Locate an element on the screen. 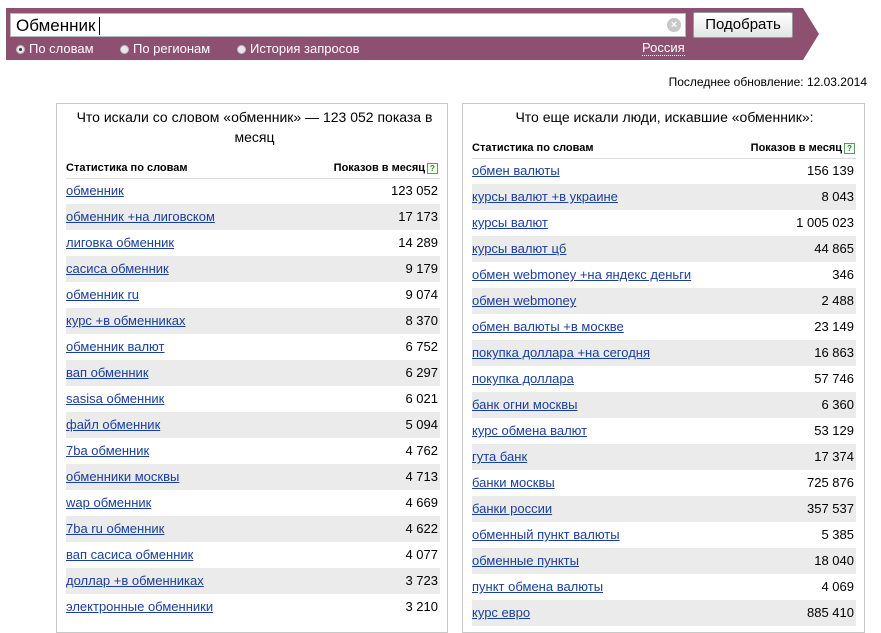  table-row: обменник ru 9 074 is located at coordinates (253, 295).